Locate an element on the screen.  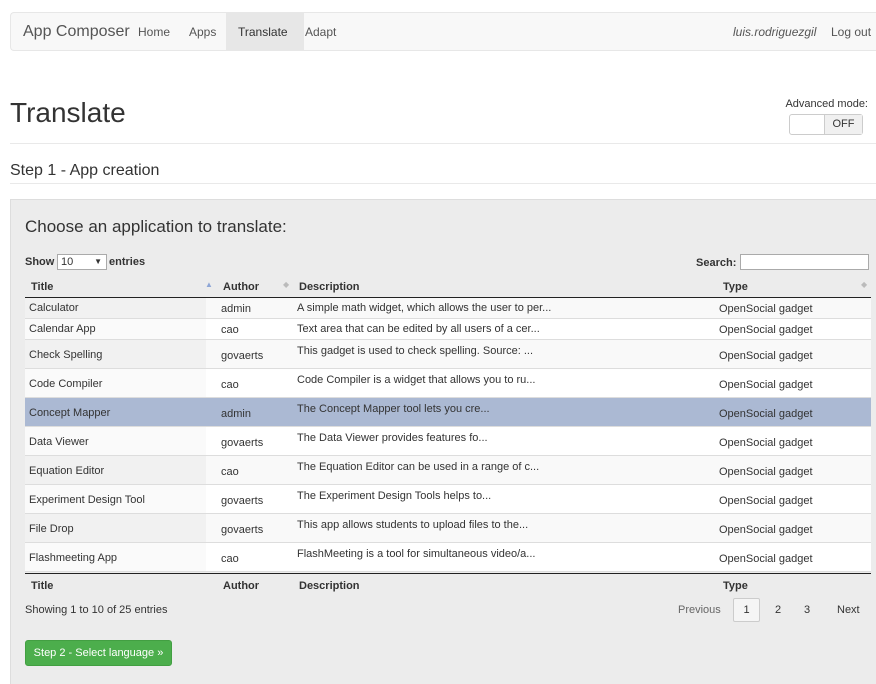
pagination-page-1: 1 is located at coordinates (746, 610).